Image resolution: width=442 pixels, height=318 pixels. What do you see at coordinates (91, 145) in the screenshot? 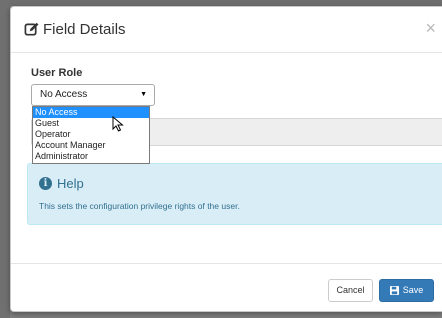
I see `dropdown-option-account-manager: Account Manager` at bounding box center [91, 145].